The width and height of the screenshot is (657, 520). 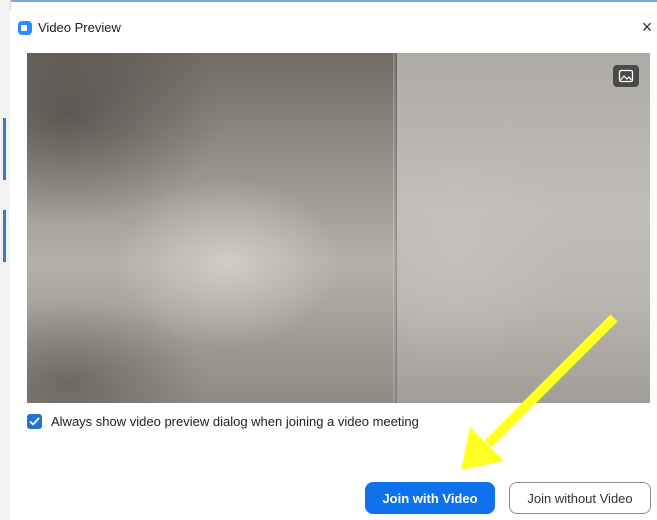 What do you see at coordinates (430, 498) in the screenshot?
I see `join-with-video-button: Join with Video` at bounding box center [430, 498].